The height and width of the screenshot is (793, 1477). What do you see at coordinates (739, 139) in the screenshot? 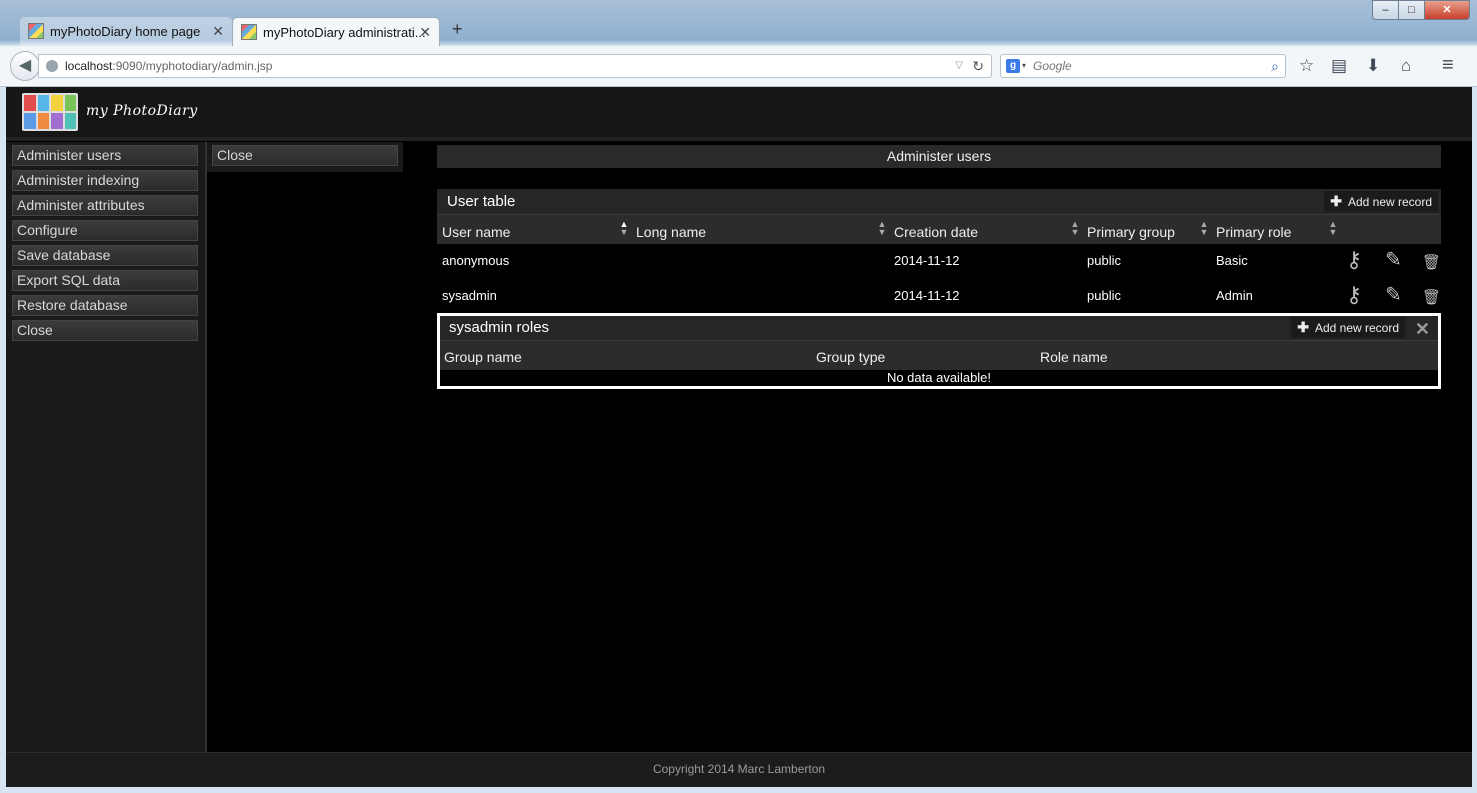
I see `header-divider` at bounding box center [739, 139].